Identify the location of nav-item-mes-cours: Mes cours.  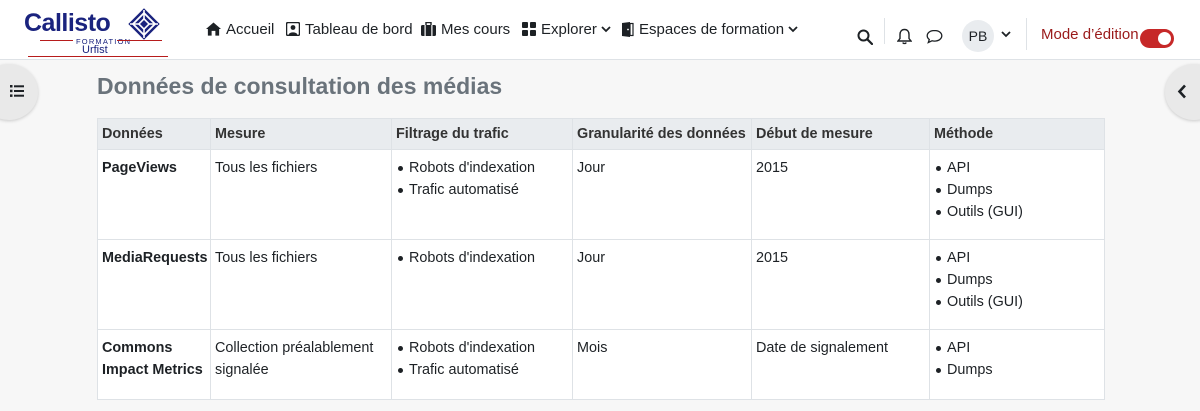
(465, 29).